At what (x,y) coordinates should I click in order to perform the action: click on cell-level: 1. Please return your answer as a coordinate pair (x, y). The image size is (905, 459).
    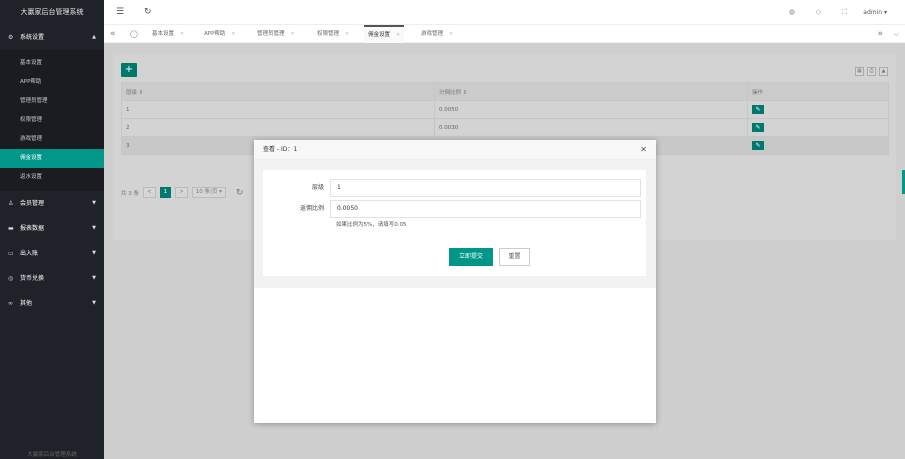
    Looking at the image, I should click on (278, 109).